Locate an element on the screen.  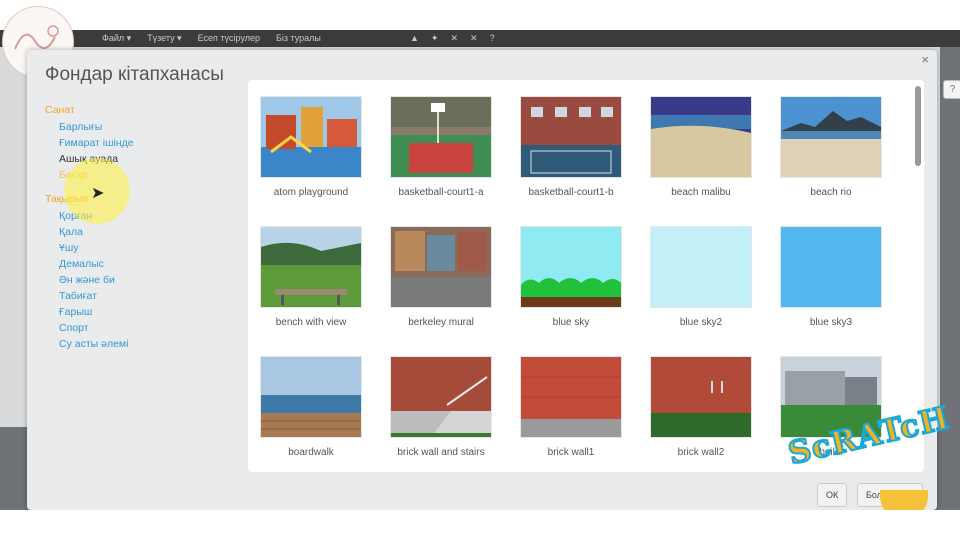
menu-about: Біз туралы is located at coordinates (298, 38).